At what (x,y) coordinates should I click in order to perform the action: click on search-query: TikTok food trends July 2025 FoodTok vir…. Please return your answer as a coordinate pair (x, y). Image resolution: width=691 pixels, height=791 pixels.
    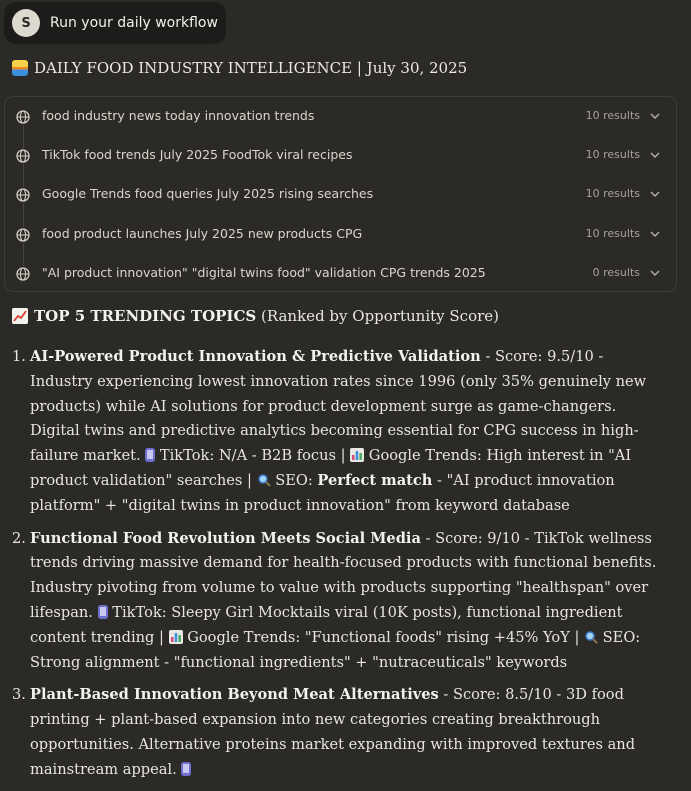
    Looking at the image, I should click on (197, 154).